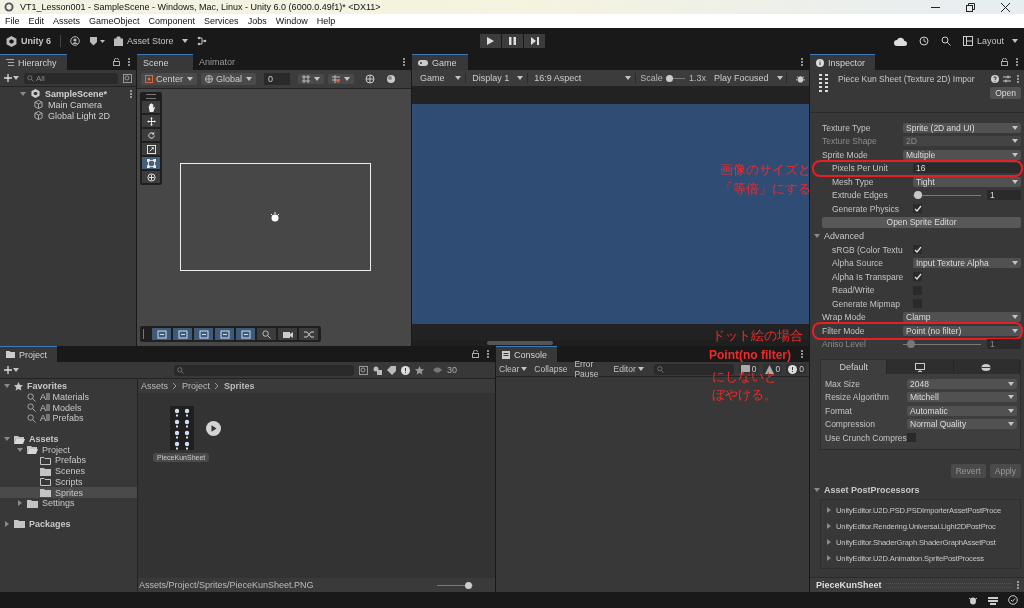  Describe the element at coordinates (151, 177) in the screenshot. I see `transform-tool-button` at that location.